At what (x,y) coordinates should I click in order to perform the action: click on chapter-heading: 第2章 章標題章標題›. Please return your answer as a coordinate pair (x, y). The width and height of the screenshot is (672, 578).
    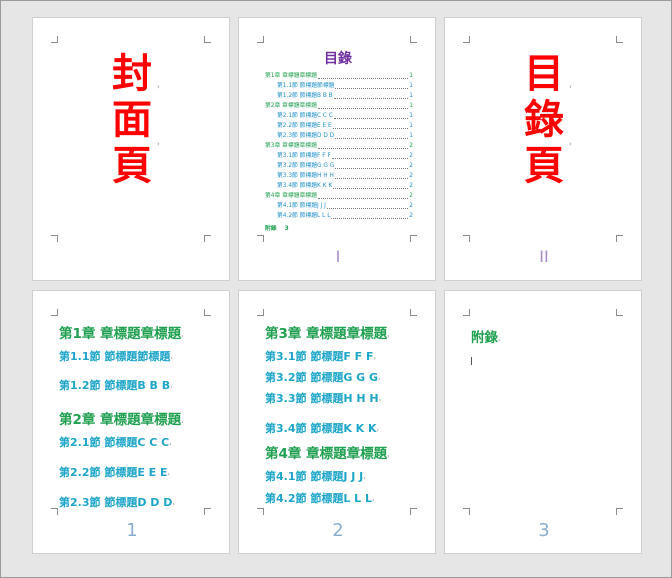
    Looking at the image, I should click on (121, 418).